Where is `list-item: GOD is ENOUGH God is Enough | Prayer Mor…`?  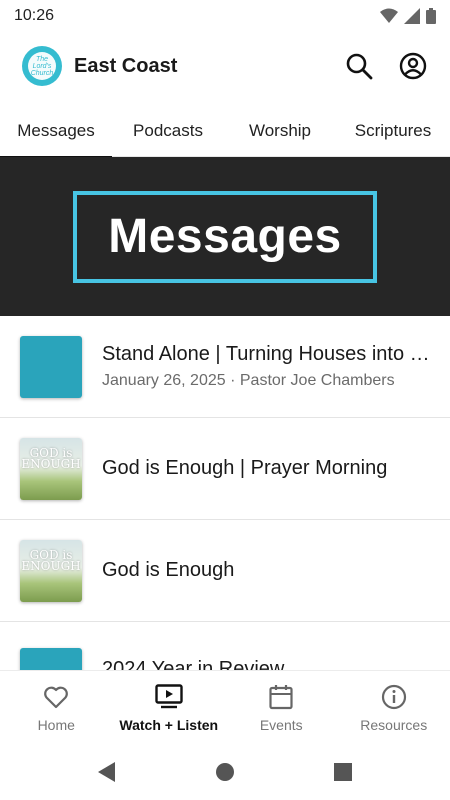 list-item: GOD is ENOUGH God is Enough | Prayer Mor… is located at coordinates (225, 469).